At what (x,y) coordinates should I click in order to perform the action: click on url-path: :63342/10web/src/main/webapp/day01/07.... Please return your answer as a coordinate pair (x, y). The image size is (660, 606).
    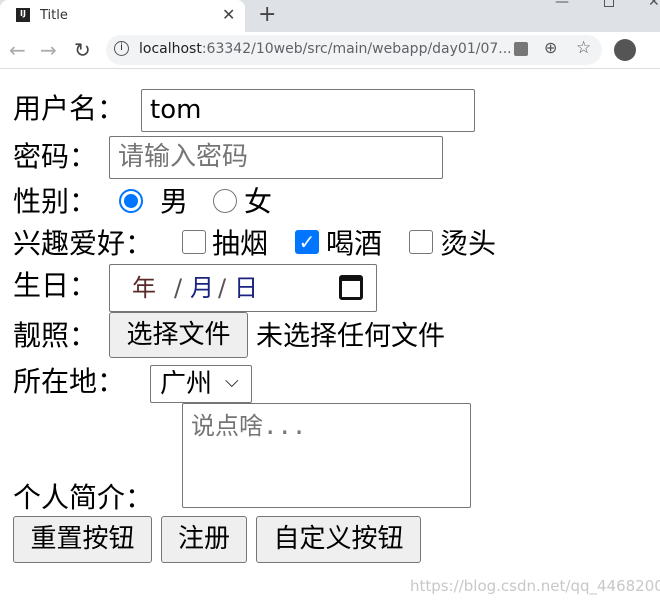
    Looking at the image, I should click on (356, 49).